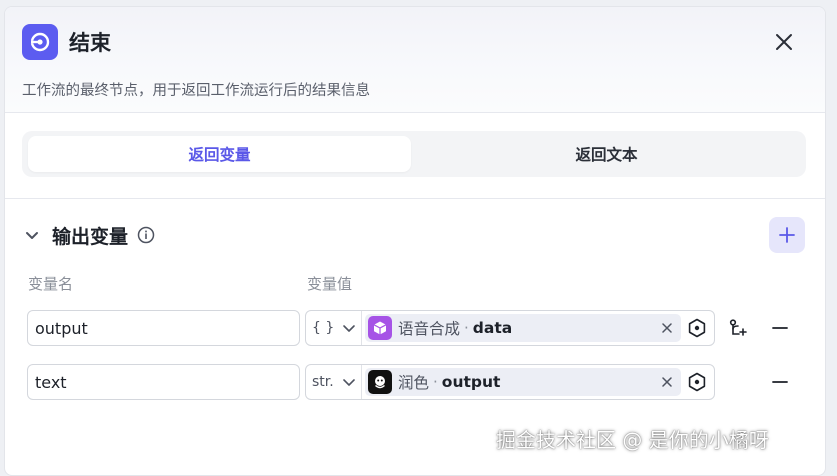 The height and width of the screenshot is (476, 837). What do you see at coordinates (51, 284) in the screenshot?
I see `column-label-name: 变量名` at bounding box center [51, 284].